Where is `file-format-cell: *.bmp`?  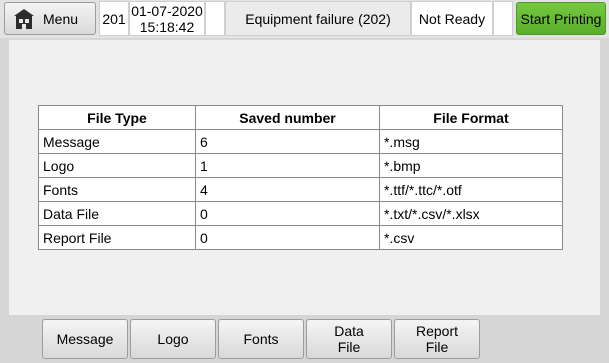 file-format-cell: *.bmp is located at coordinates (471, 165).